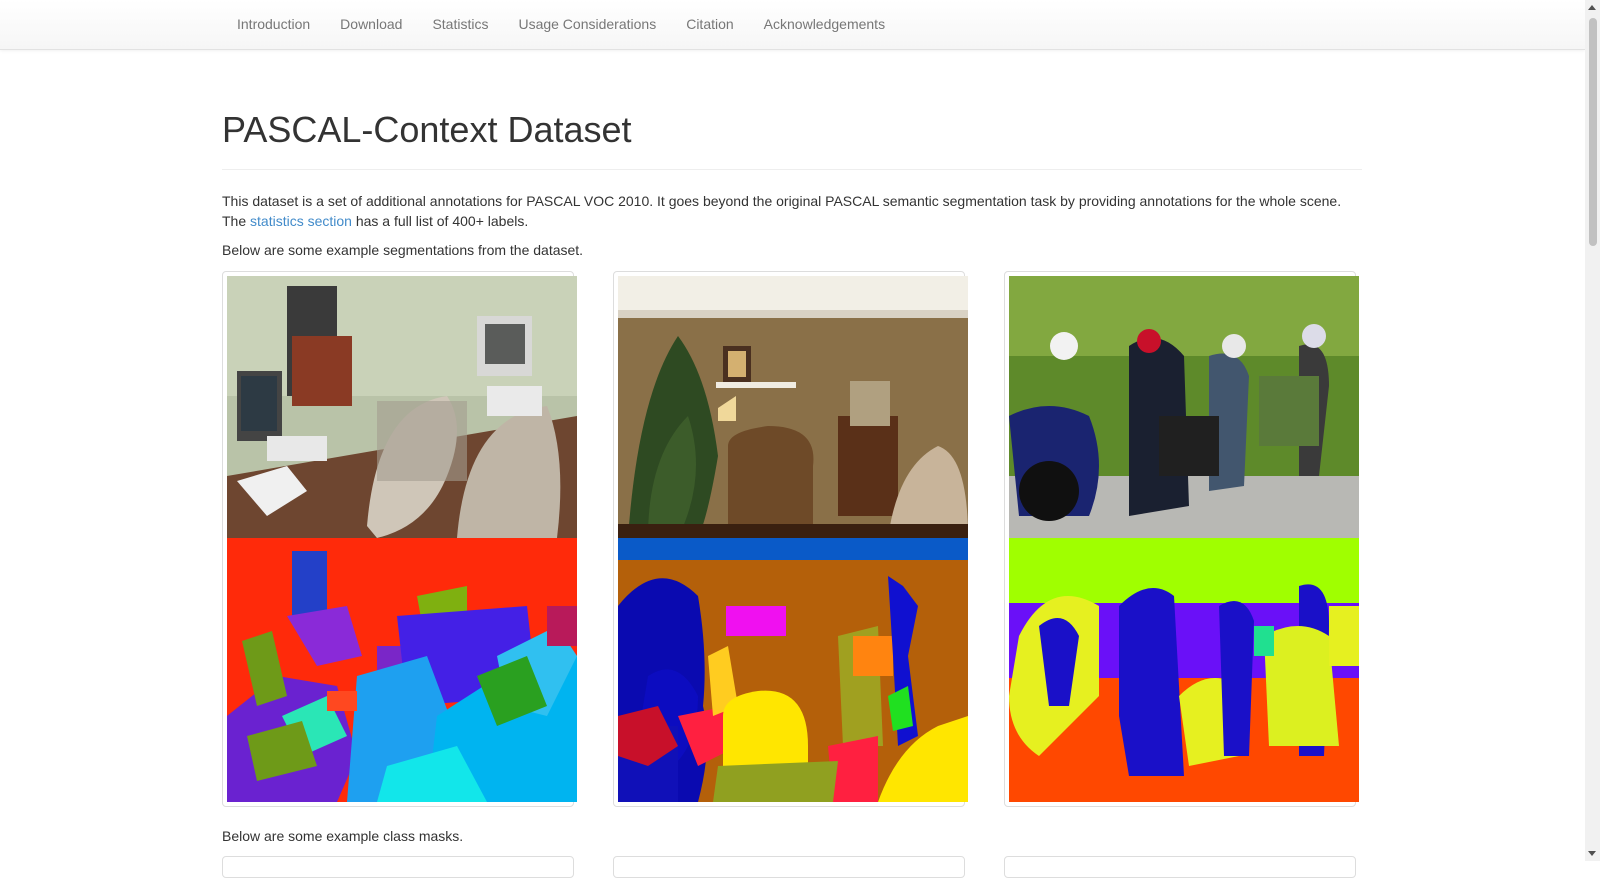  I want to click on scroll-up-arrow-icon, so click(1592, 7).